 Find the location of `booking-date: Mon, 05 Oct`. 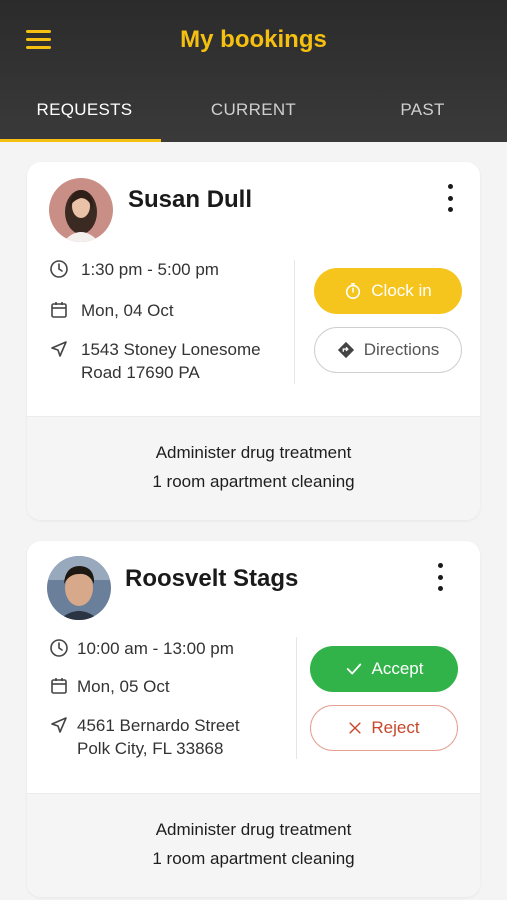

booking-date: Mon, 05 Oct is located at coordinates (109, 686).